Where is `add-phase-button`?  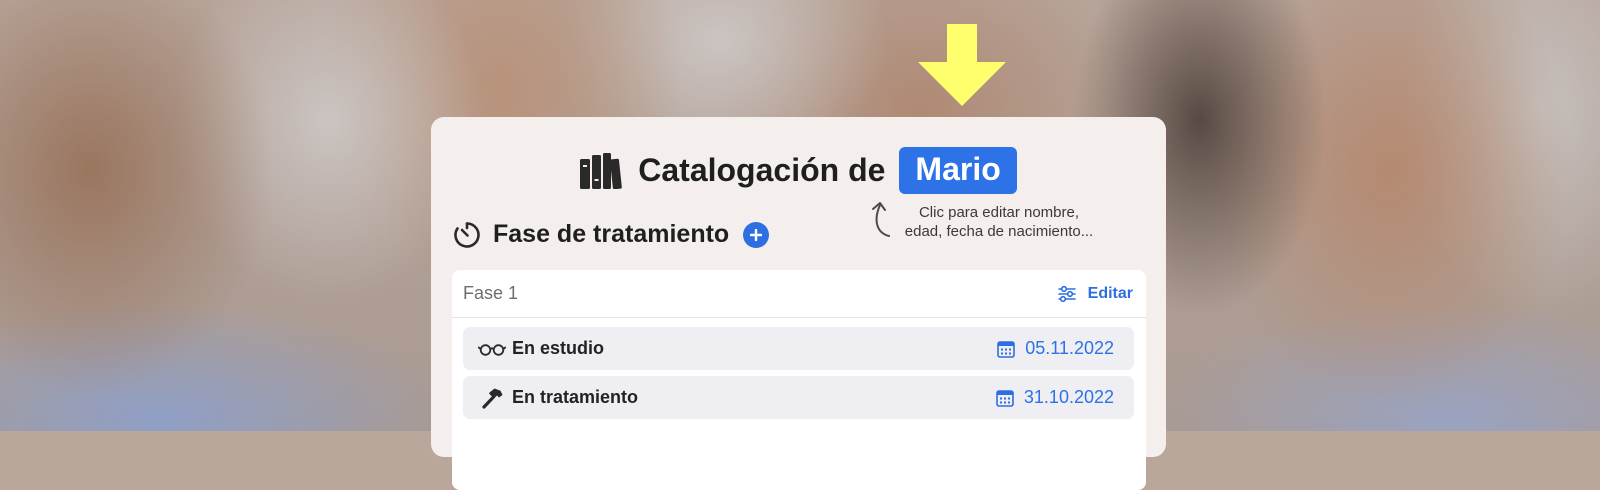 add-phase-button is located at coordinates (756, 234).